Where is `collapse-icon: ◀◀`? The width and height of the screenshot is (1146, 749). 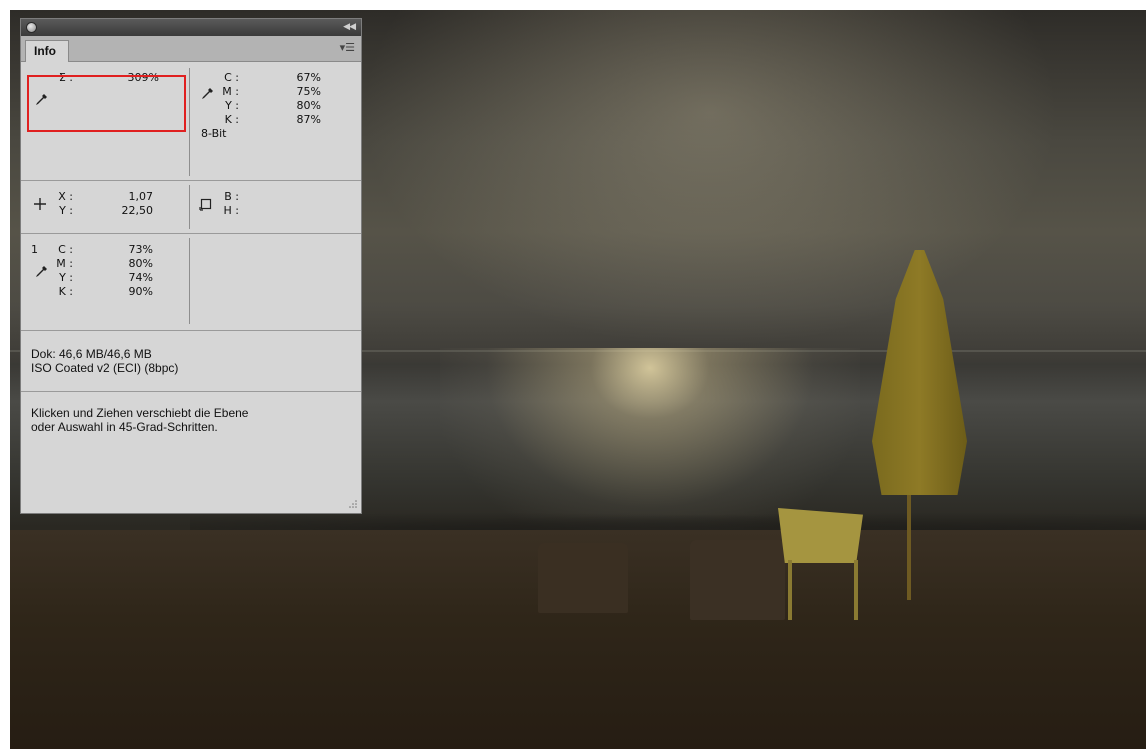 collapse-icon: ◀◀ is located at coordinates (349, 26).